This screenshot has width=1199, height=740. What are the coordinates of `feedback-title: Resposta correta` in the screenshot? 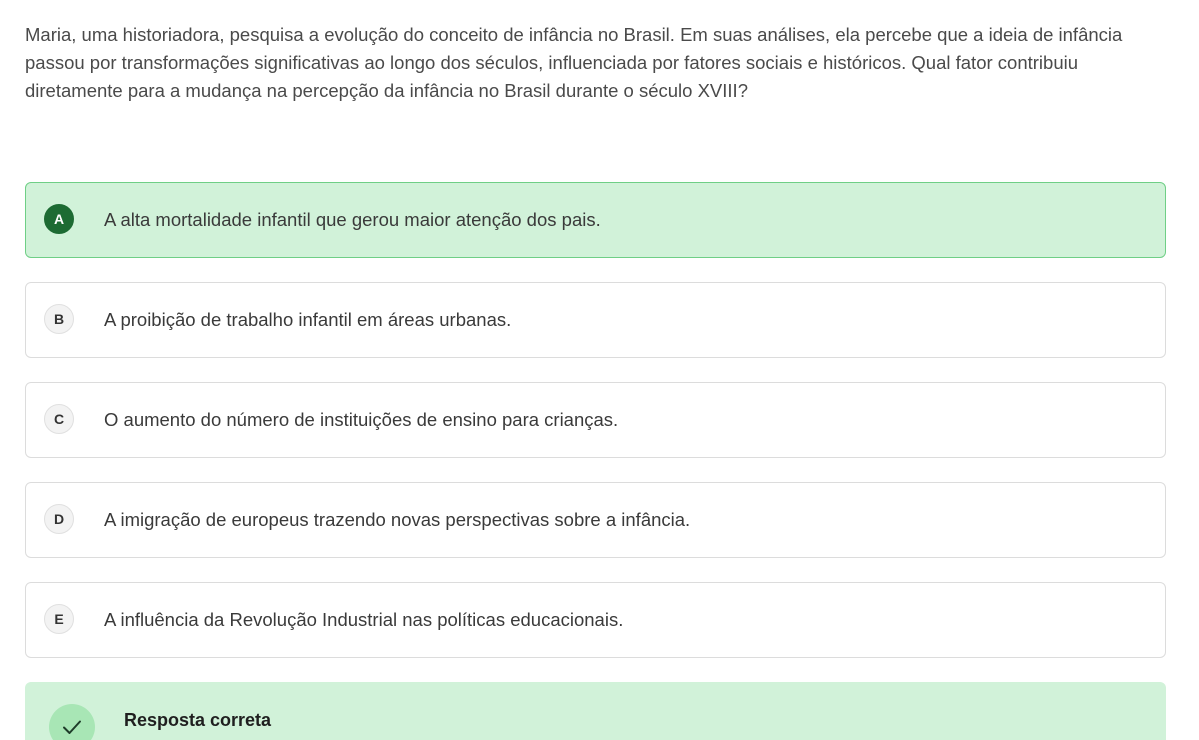 It's located at (198, 720).